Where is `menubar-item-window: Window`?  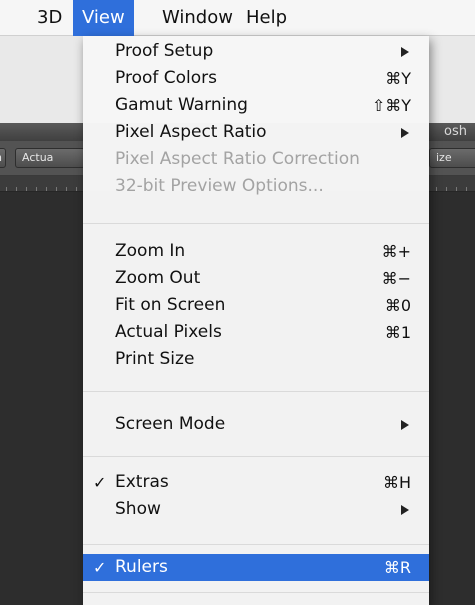 menubar-item-window: Window is located at coordinates (197, 18).